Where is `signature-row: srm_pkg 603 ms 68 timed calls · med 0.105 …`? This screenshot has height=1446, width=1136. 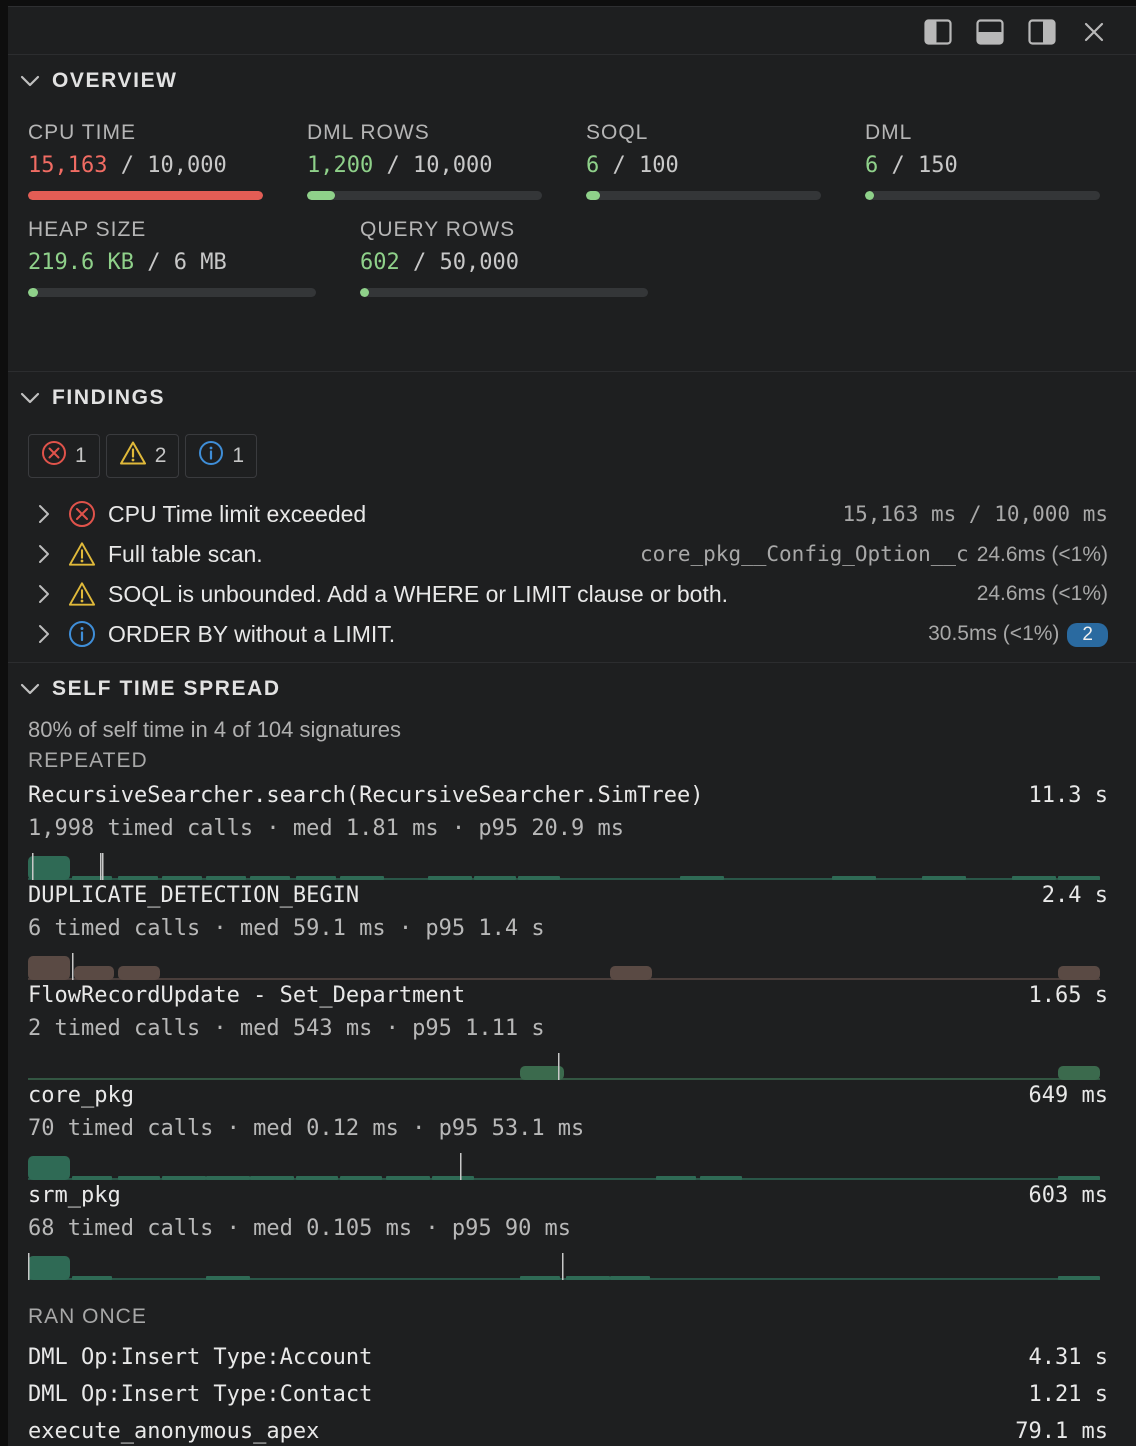 signature-row: srm_pkg 603 ms 68 timed calls · med 0.105 … is located at coordinates (568, 1233).